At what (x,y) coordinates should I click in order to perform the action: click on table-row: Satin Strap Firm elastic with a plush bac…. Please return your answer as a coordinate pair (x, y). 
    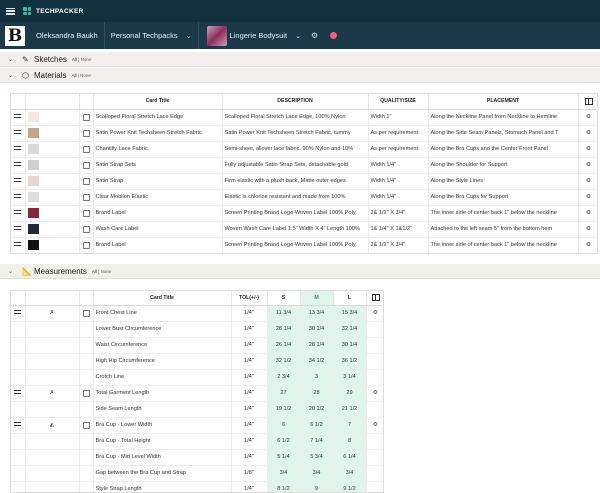
    Looking at the image, I should click on (304, 181).